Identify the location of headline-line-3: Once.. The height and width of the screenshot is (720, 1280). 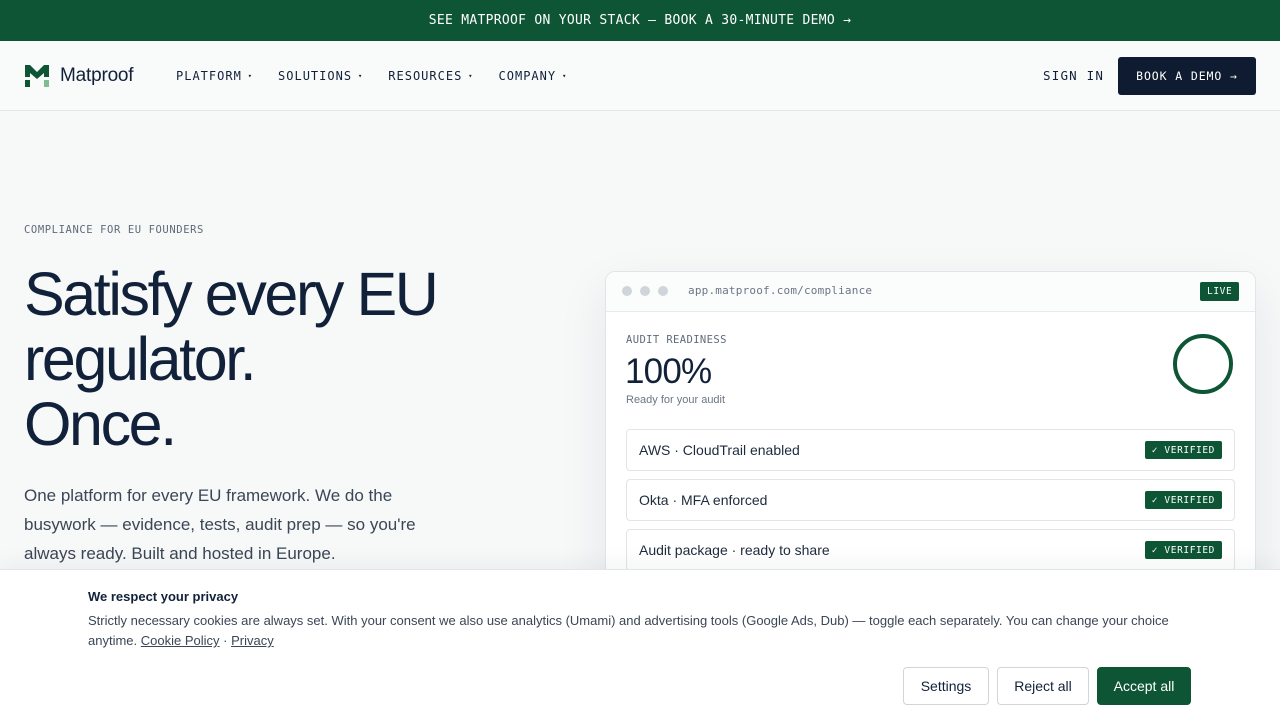
(100, 424).